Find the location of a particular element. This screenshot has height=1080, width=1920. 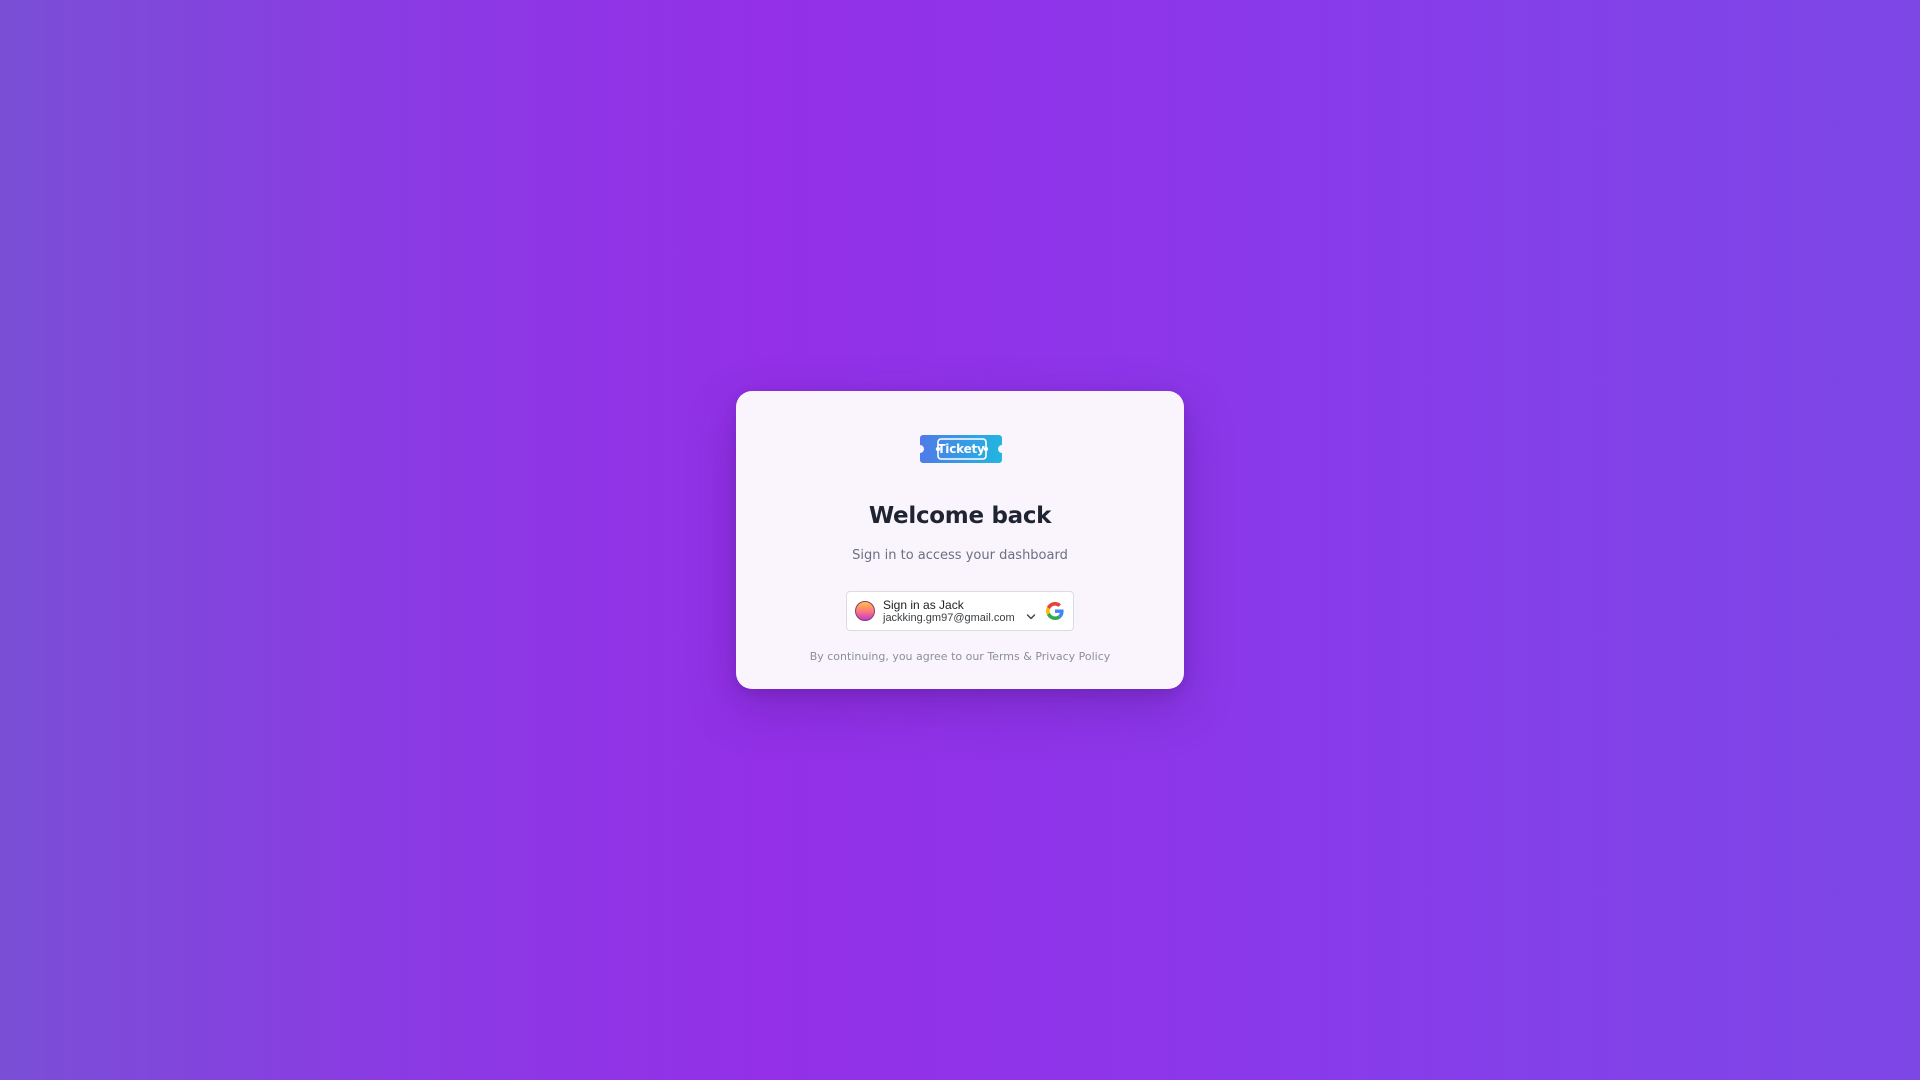

chevron-down-icon is located at coordinates (1031, 617).